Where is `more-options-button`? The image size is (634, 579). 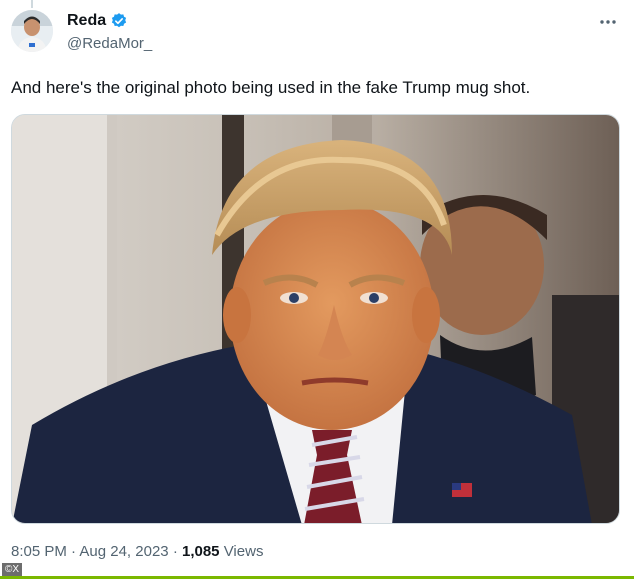 more-options-button is located at coordinates (608, 22).